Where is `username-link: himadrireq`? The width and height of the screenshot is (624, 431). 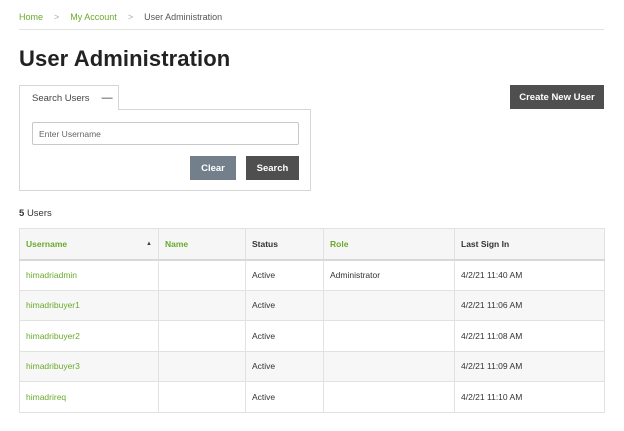
username-link: himadrireq is located at coordinates (89, 397).